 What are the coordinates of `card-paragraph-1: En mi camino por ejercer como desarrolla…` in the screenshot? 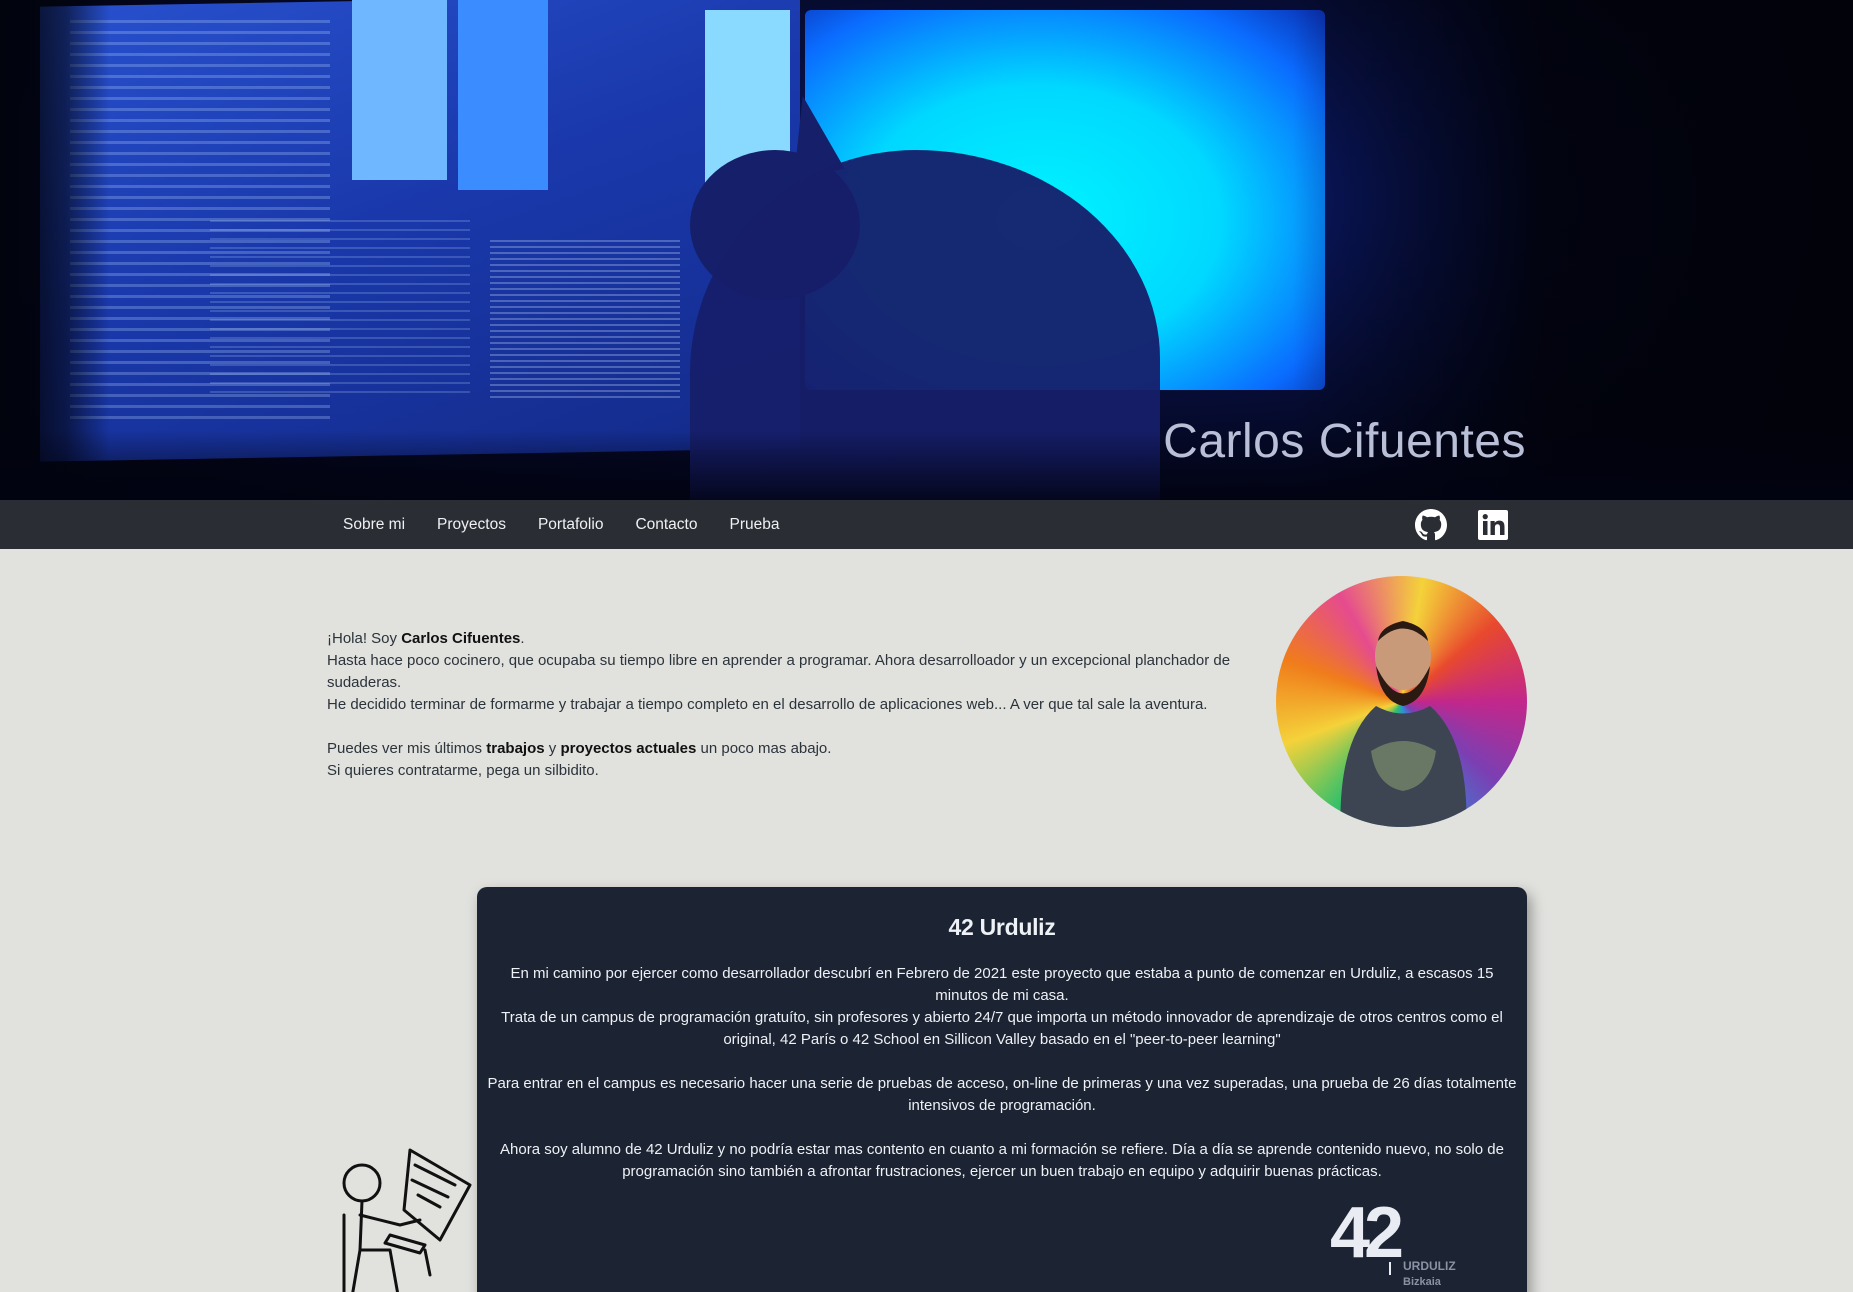 It's located at (1002, 984).